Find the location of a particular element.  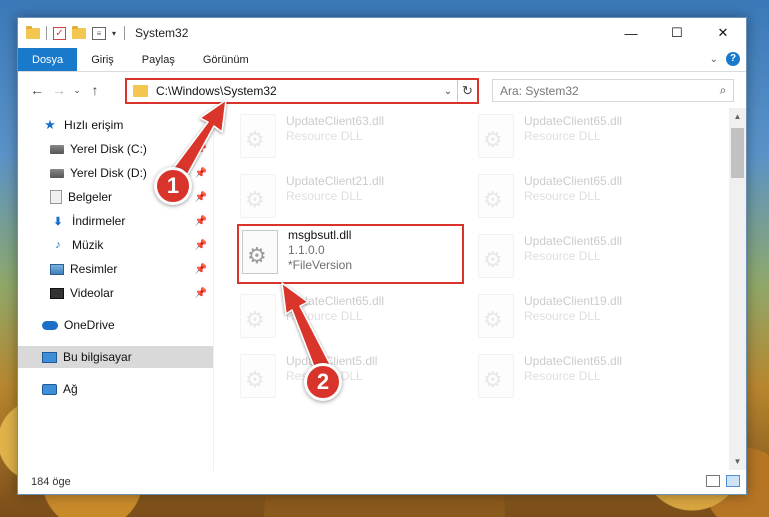

status-bar: 184 öge is located at coordinates (382, 482).